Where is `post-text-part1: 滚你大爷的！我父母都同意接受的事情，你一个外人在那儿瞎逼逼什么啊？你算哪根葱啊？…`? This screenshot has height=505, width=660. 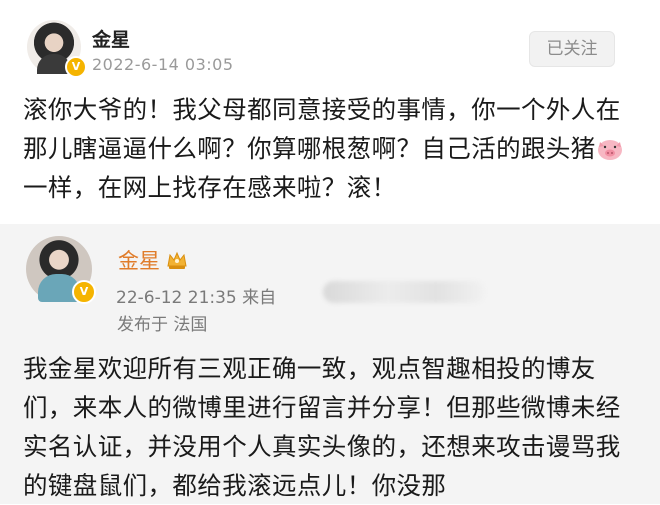
post-text-part1: 滚你大爷的！我父母都同意接受的事情，你一个外人在那儿瞎逼逼什么啊？你算哪根葱啊？… is located at coordinates (322, 129).